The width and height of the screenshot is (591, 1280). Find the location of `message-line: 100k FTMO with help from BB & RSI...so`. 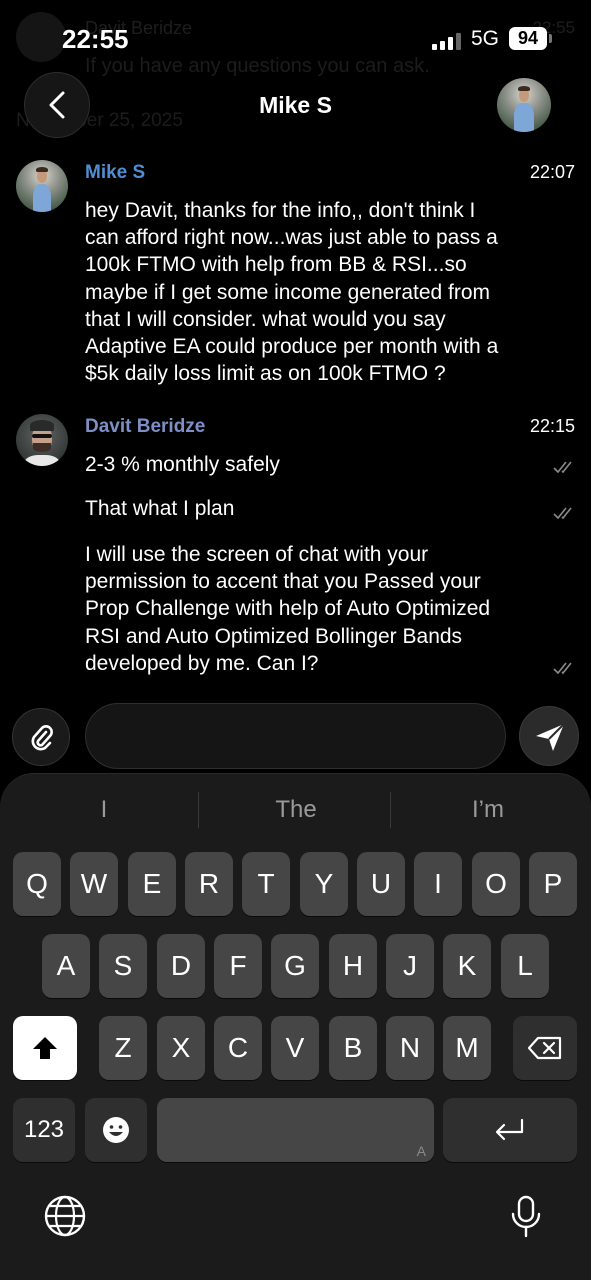

message-line: 100k FTMO with help from BB & RSI...so is located at coordinates (276, 265).